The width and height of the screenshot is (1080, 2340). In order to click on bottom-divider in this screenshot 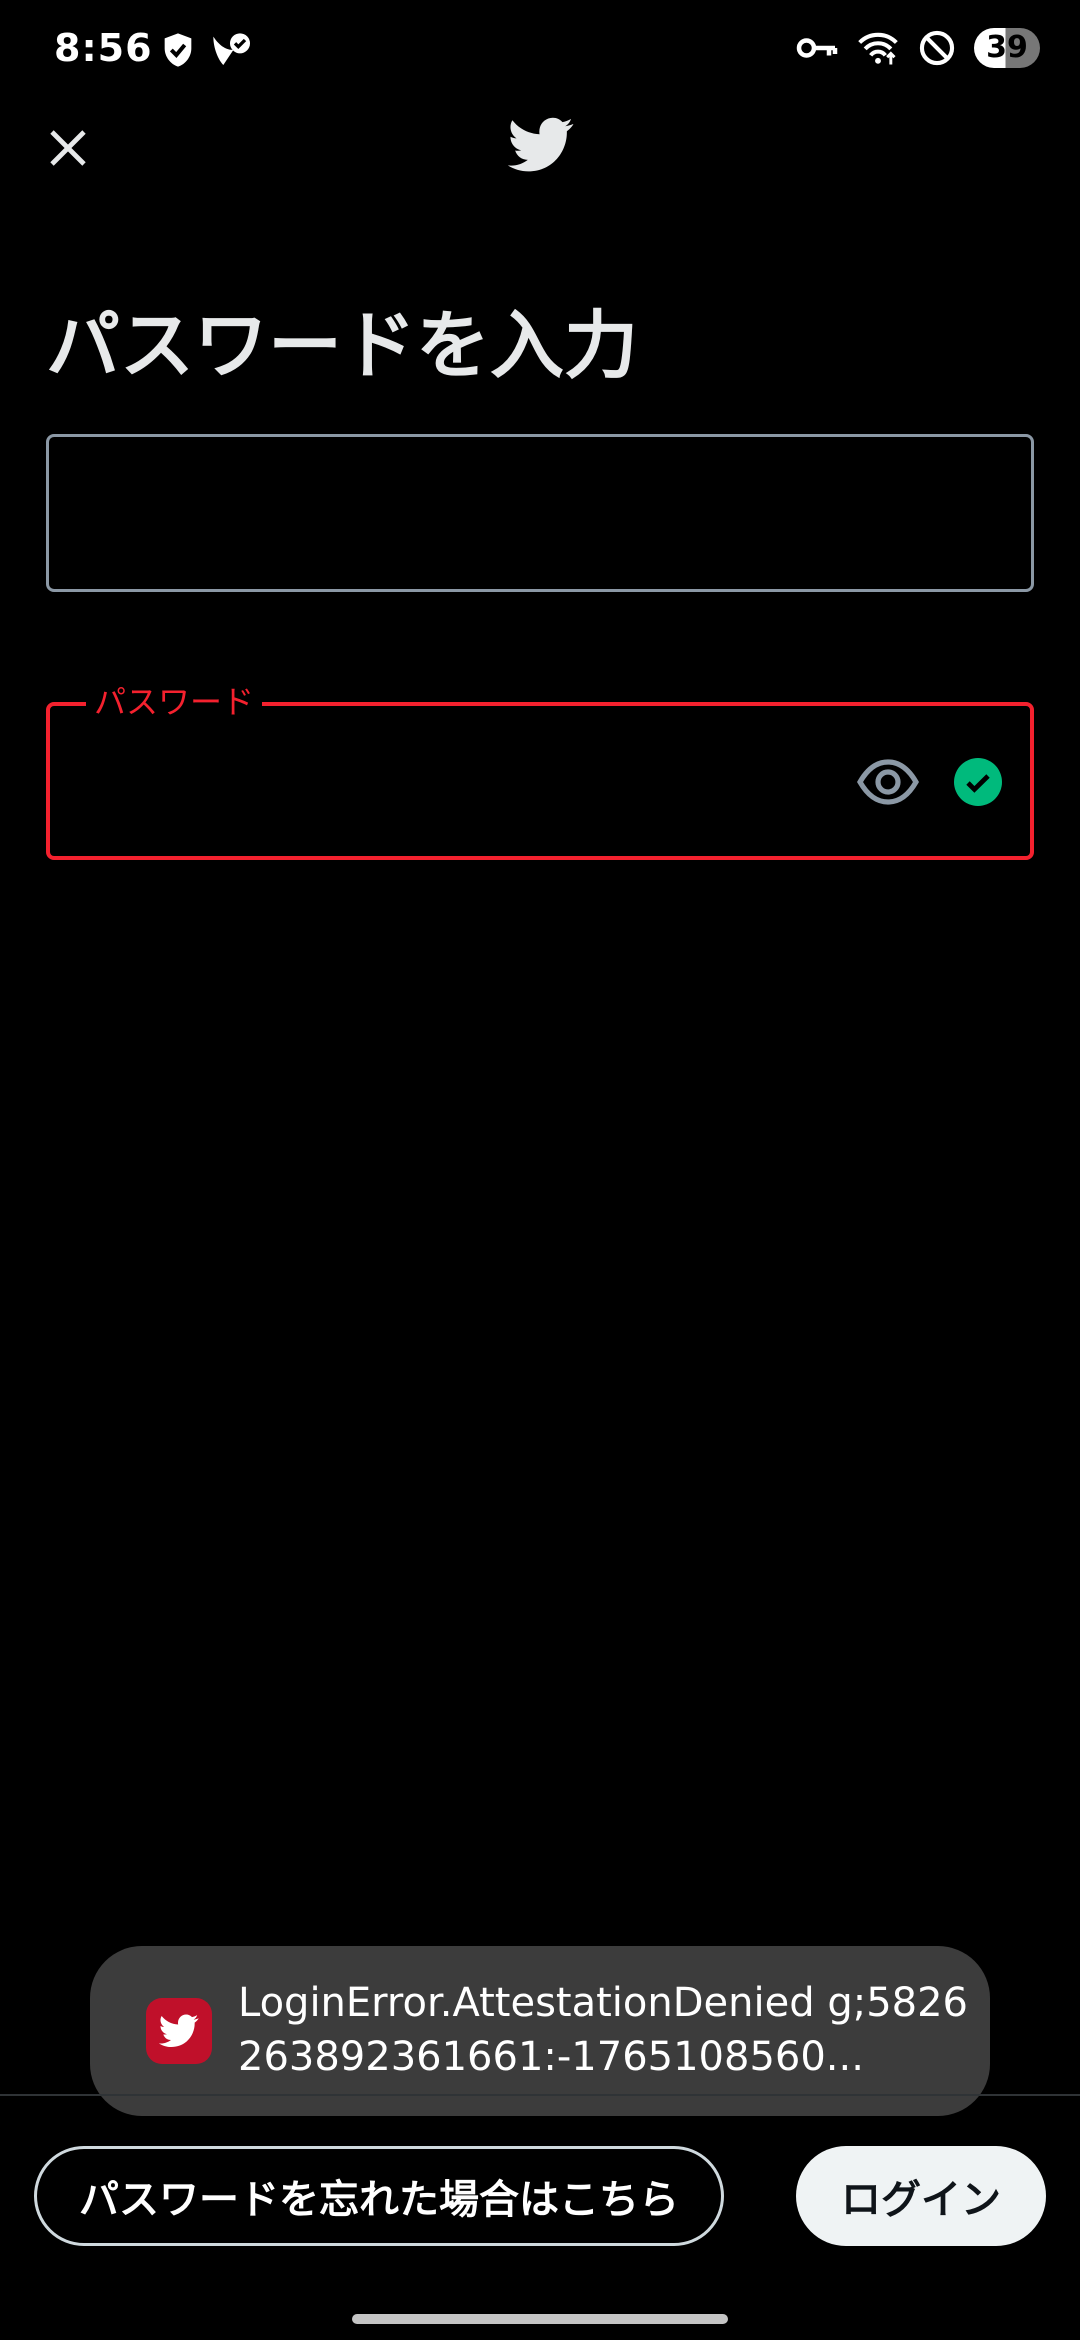, I will do `click(540, 2095)`.